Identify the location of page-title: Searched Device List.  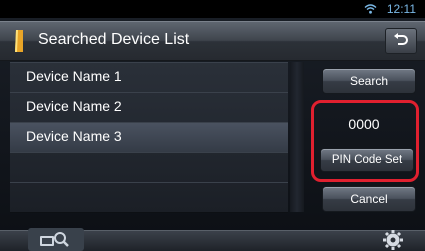
(114, 39).